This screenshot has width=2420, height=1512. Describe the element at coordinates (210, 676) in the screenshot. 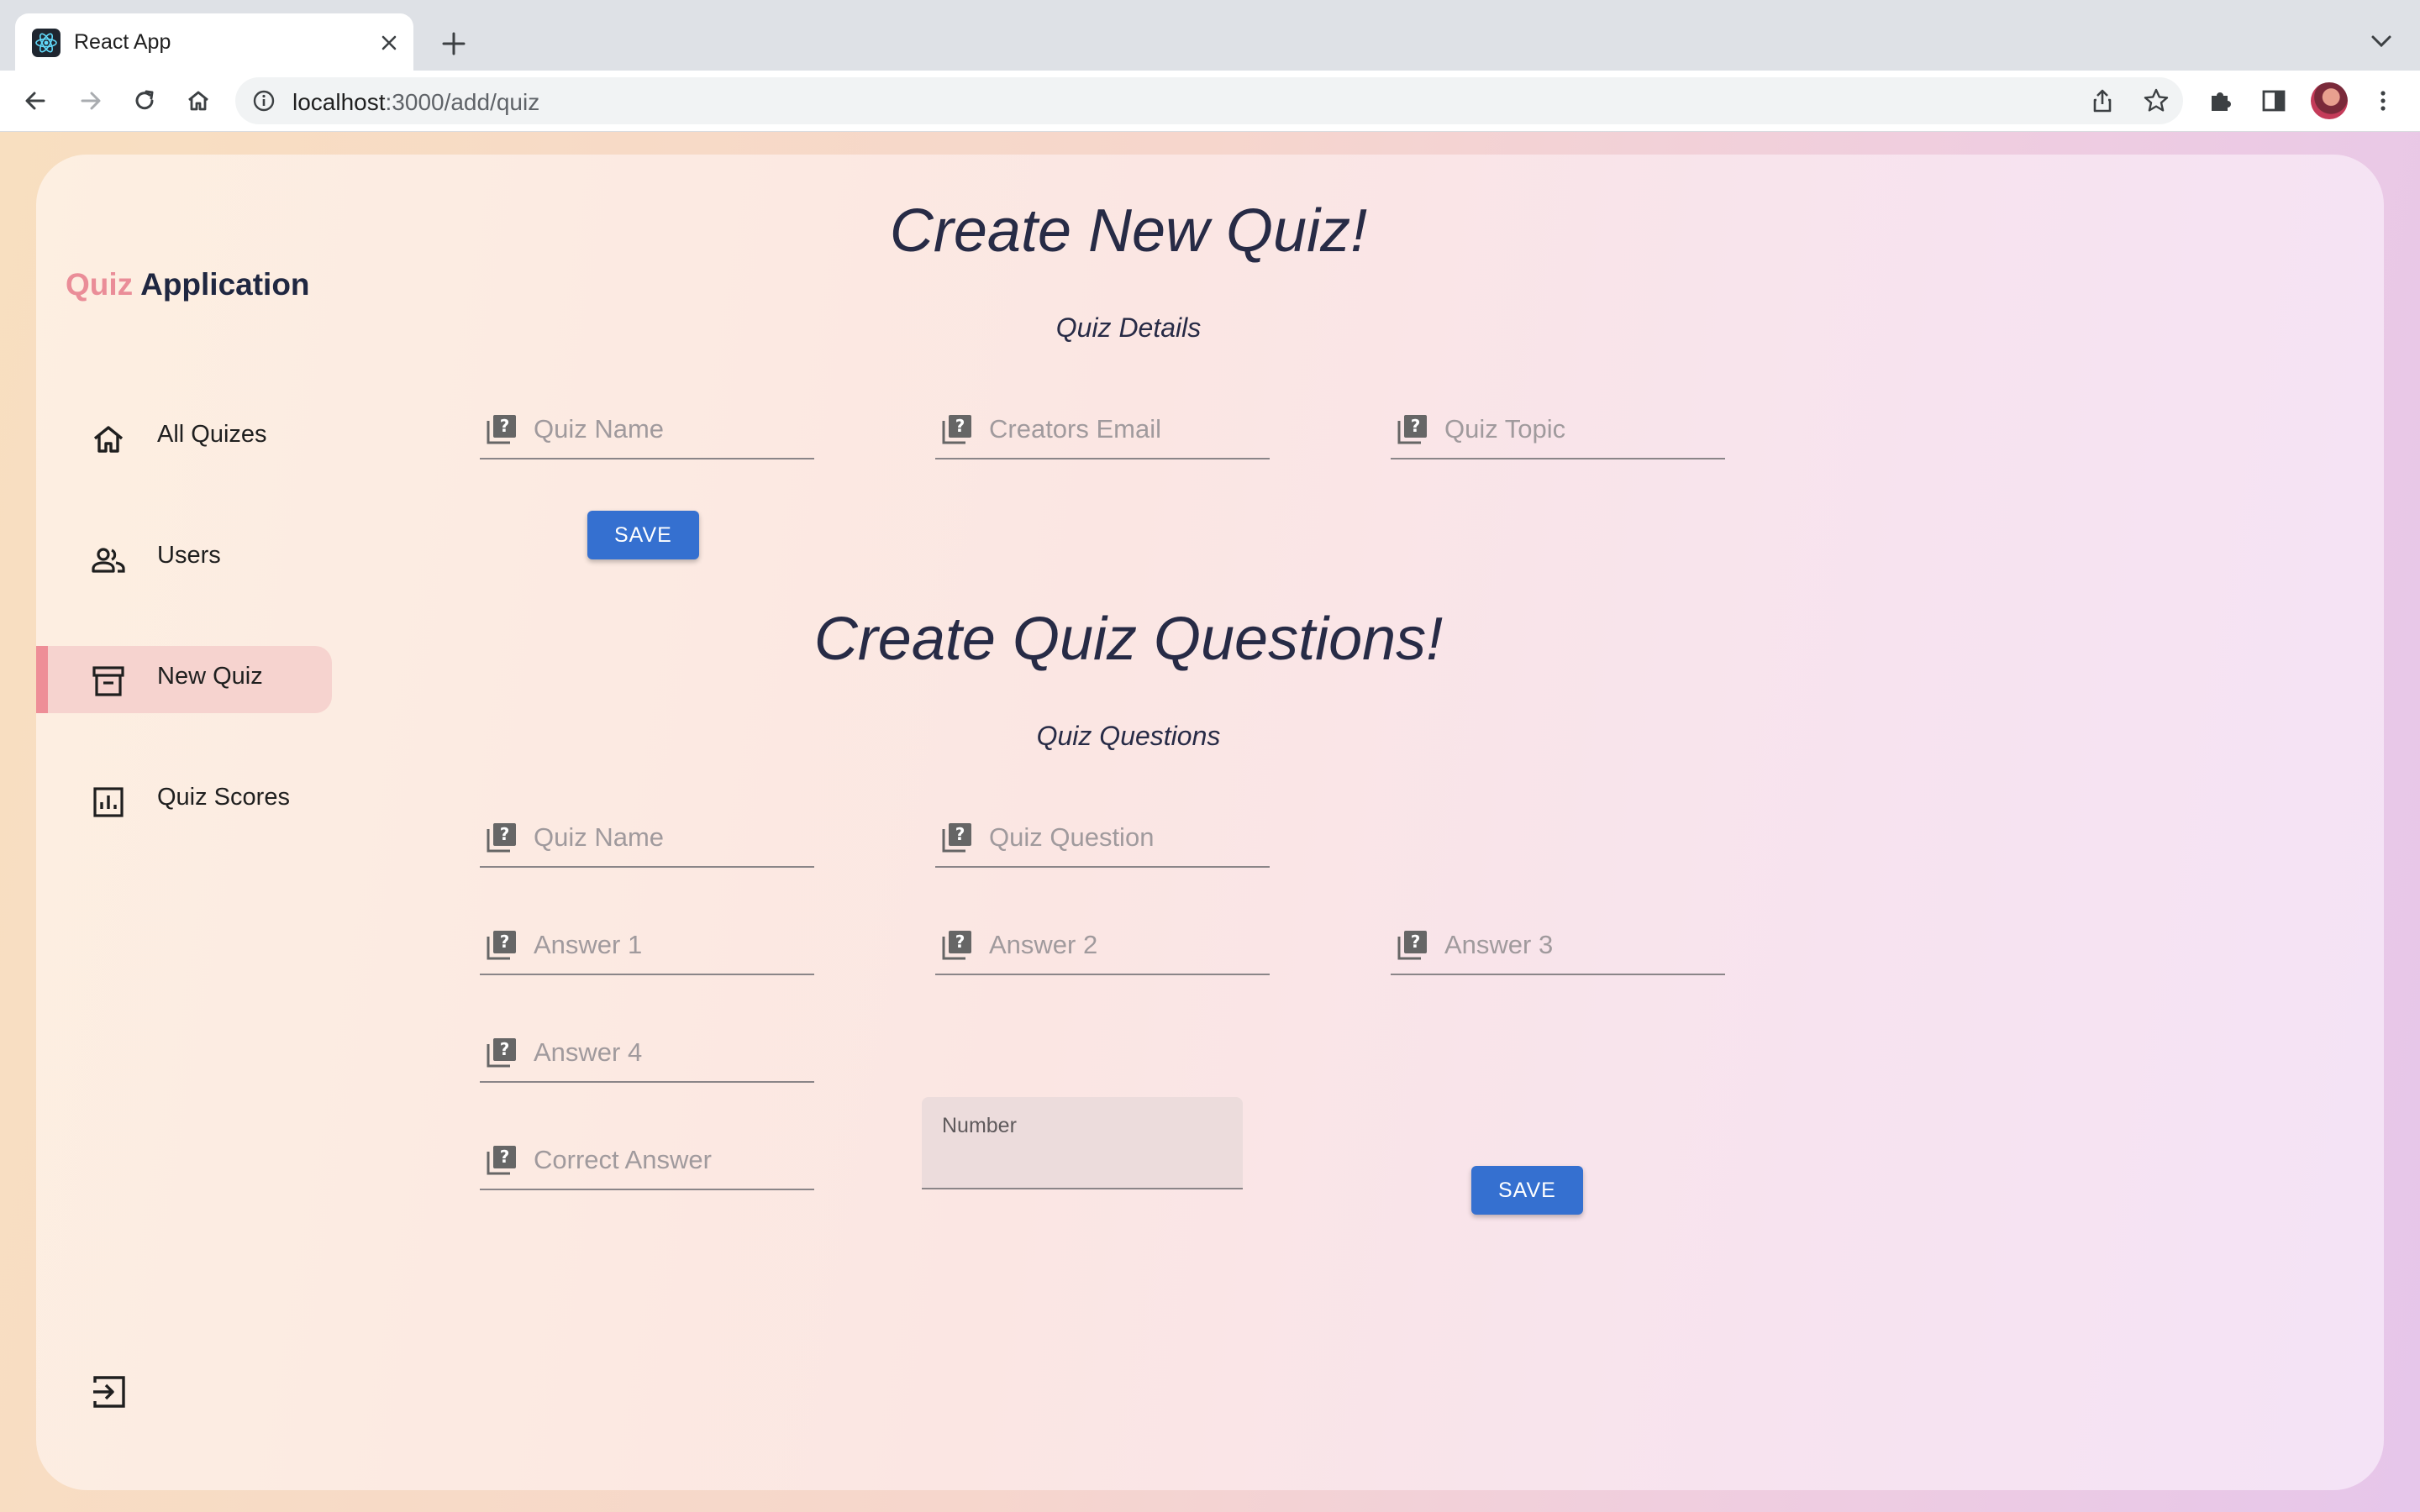

I see `sidebar-item-label: New Quiz` at that location.